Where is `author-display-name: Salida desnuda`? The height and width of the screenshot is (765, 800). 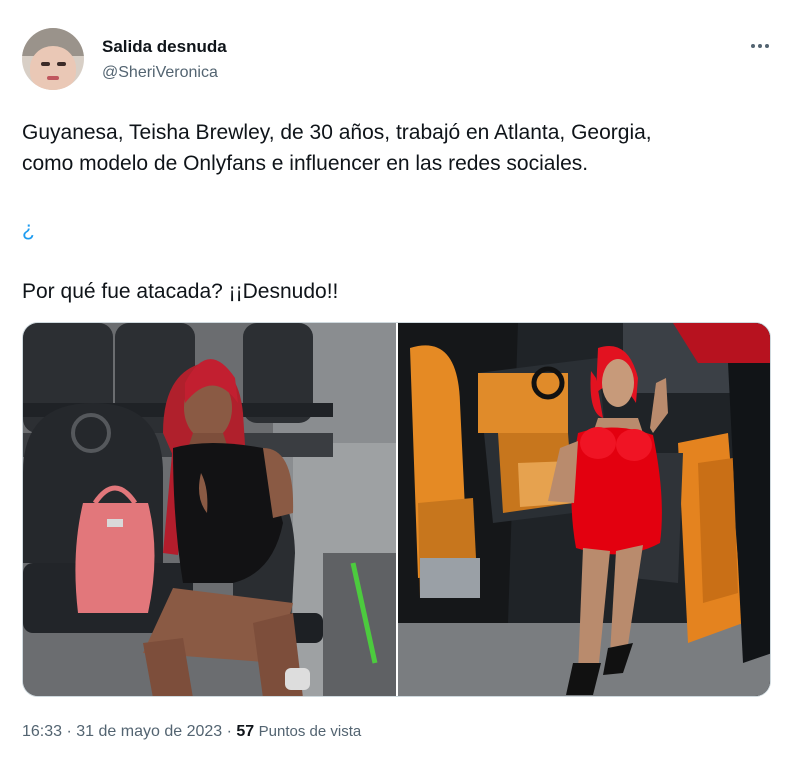 author-display-name: Salida desnuda is located at coordinates (164, 47).